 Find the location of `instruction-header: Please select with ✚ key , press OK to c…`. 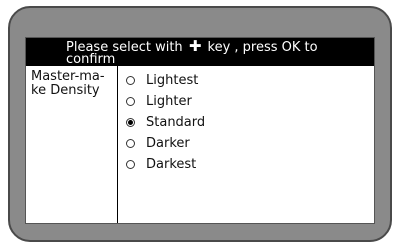

instruction-header: Please select with ✚ key , press OK to c… is located at coordinates (200, 52).